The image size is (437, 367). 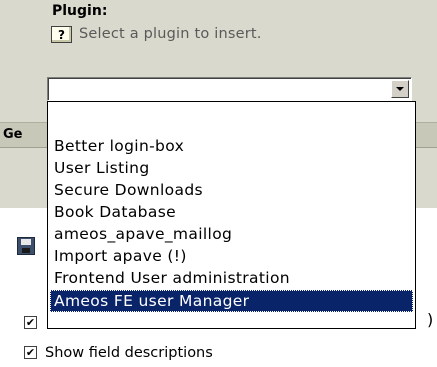 What do you see at coordinates (231, 278) in the screenshot?
I see `dropdown-option-frontend-user-administration: Frontend User administration` at bounding box center [231, 278].